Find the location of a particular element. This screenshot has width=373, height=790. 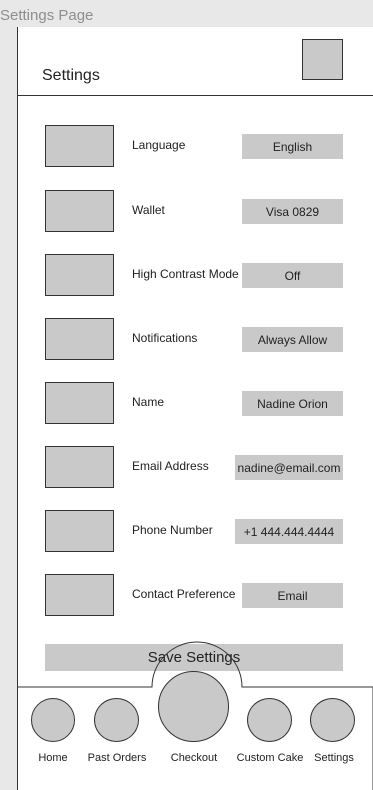

setting-row-wallet: Wallet Visa 0829 is located at coordinates (195, 211).